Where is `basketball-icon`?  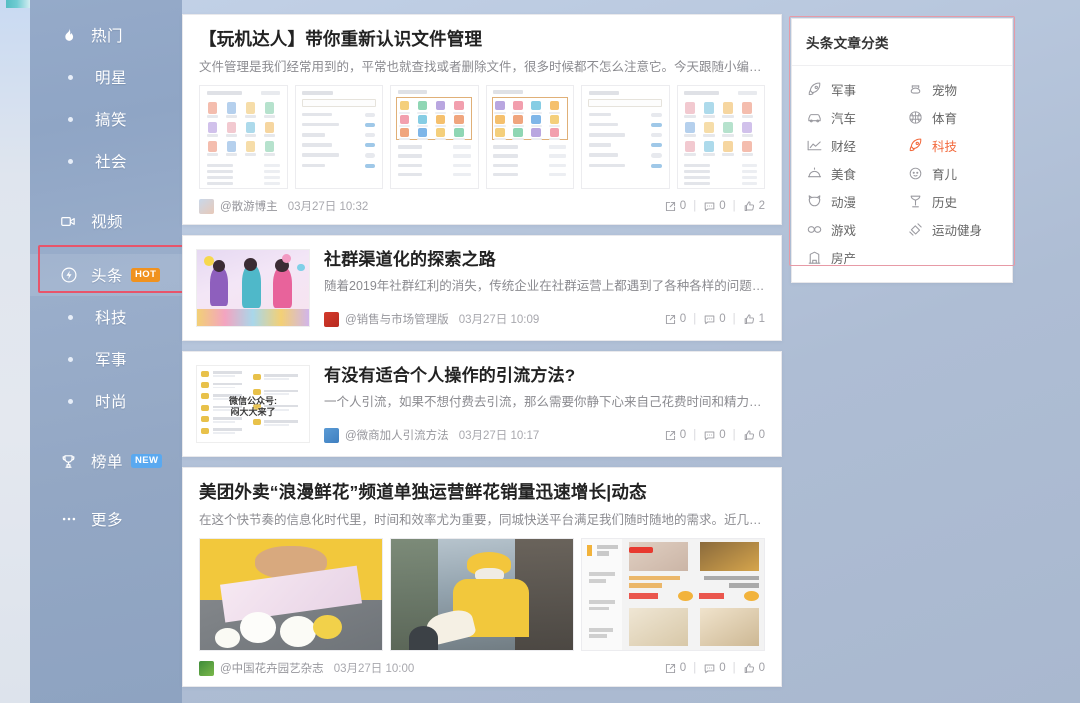 basketball-icon is located at coordinates (916, 117).